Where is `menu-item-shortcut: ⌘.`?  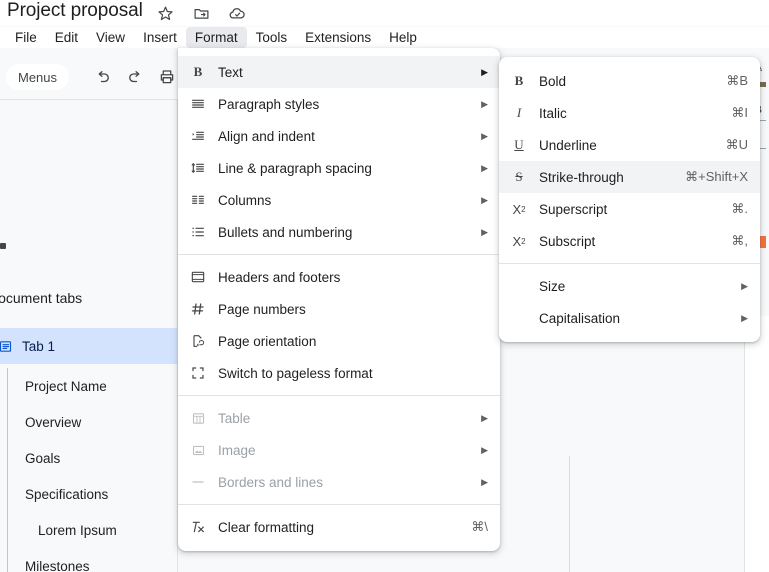
menu-item-shortcut: ⌘. is located at coordinates (739, 208).